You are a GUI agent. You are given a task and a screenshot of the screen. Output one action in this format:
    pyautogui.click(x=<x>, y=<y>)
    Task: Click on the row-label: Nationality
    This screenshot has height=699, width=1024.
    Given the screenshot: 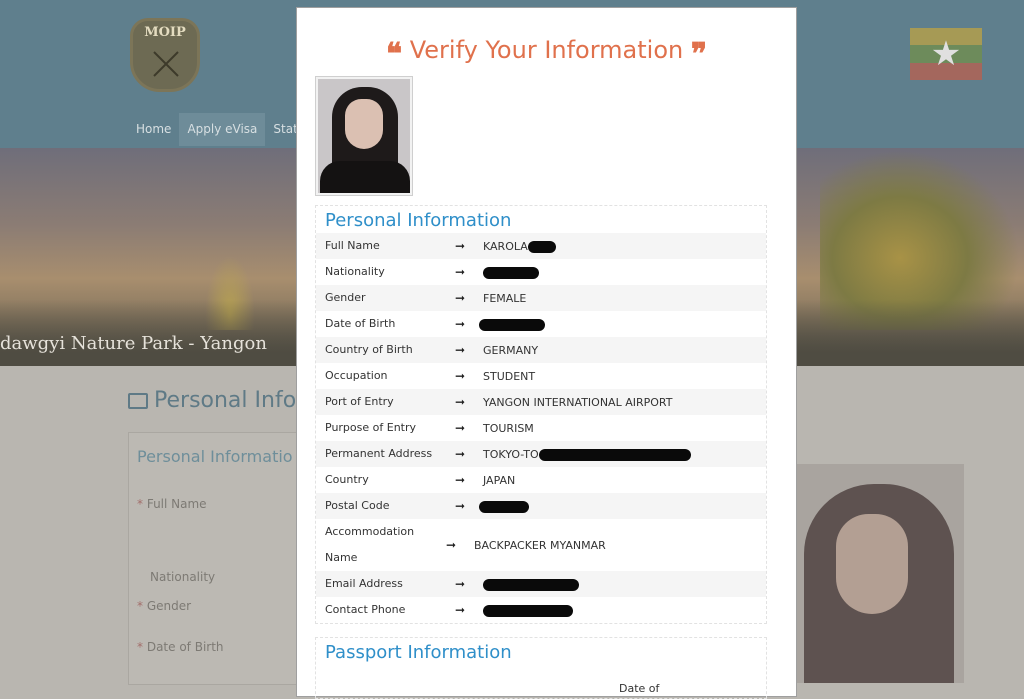 What is the action you would take?
    pyautogui.click(x=355, y=271)
    